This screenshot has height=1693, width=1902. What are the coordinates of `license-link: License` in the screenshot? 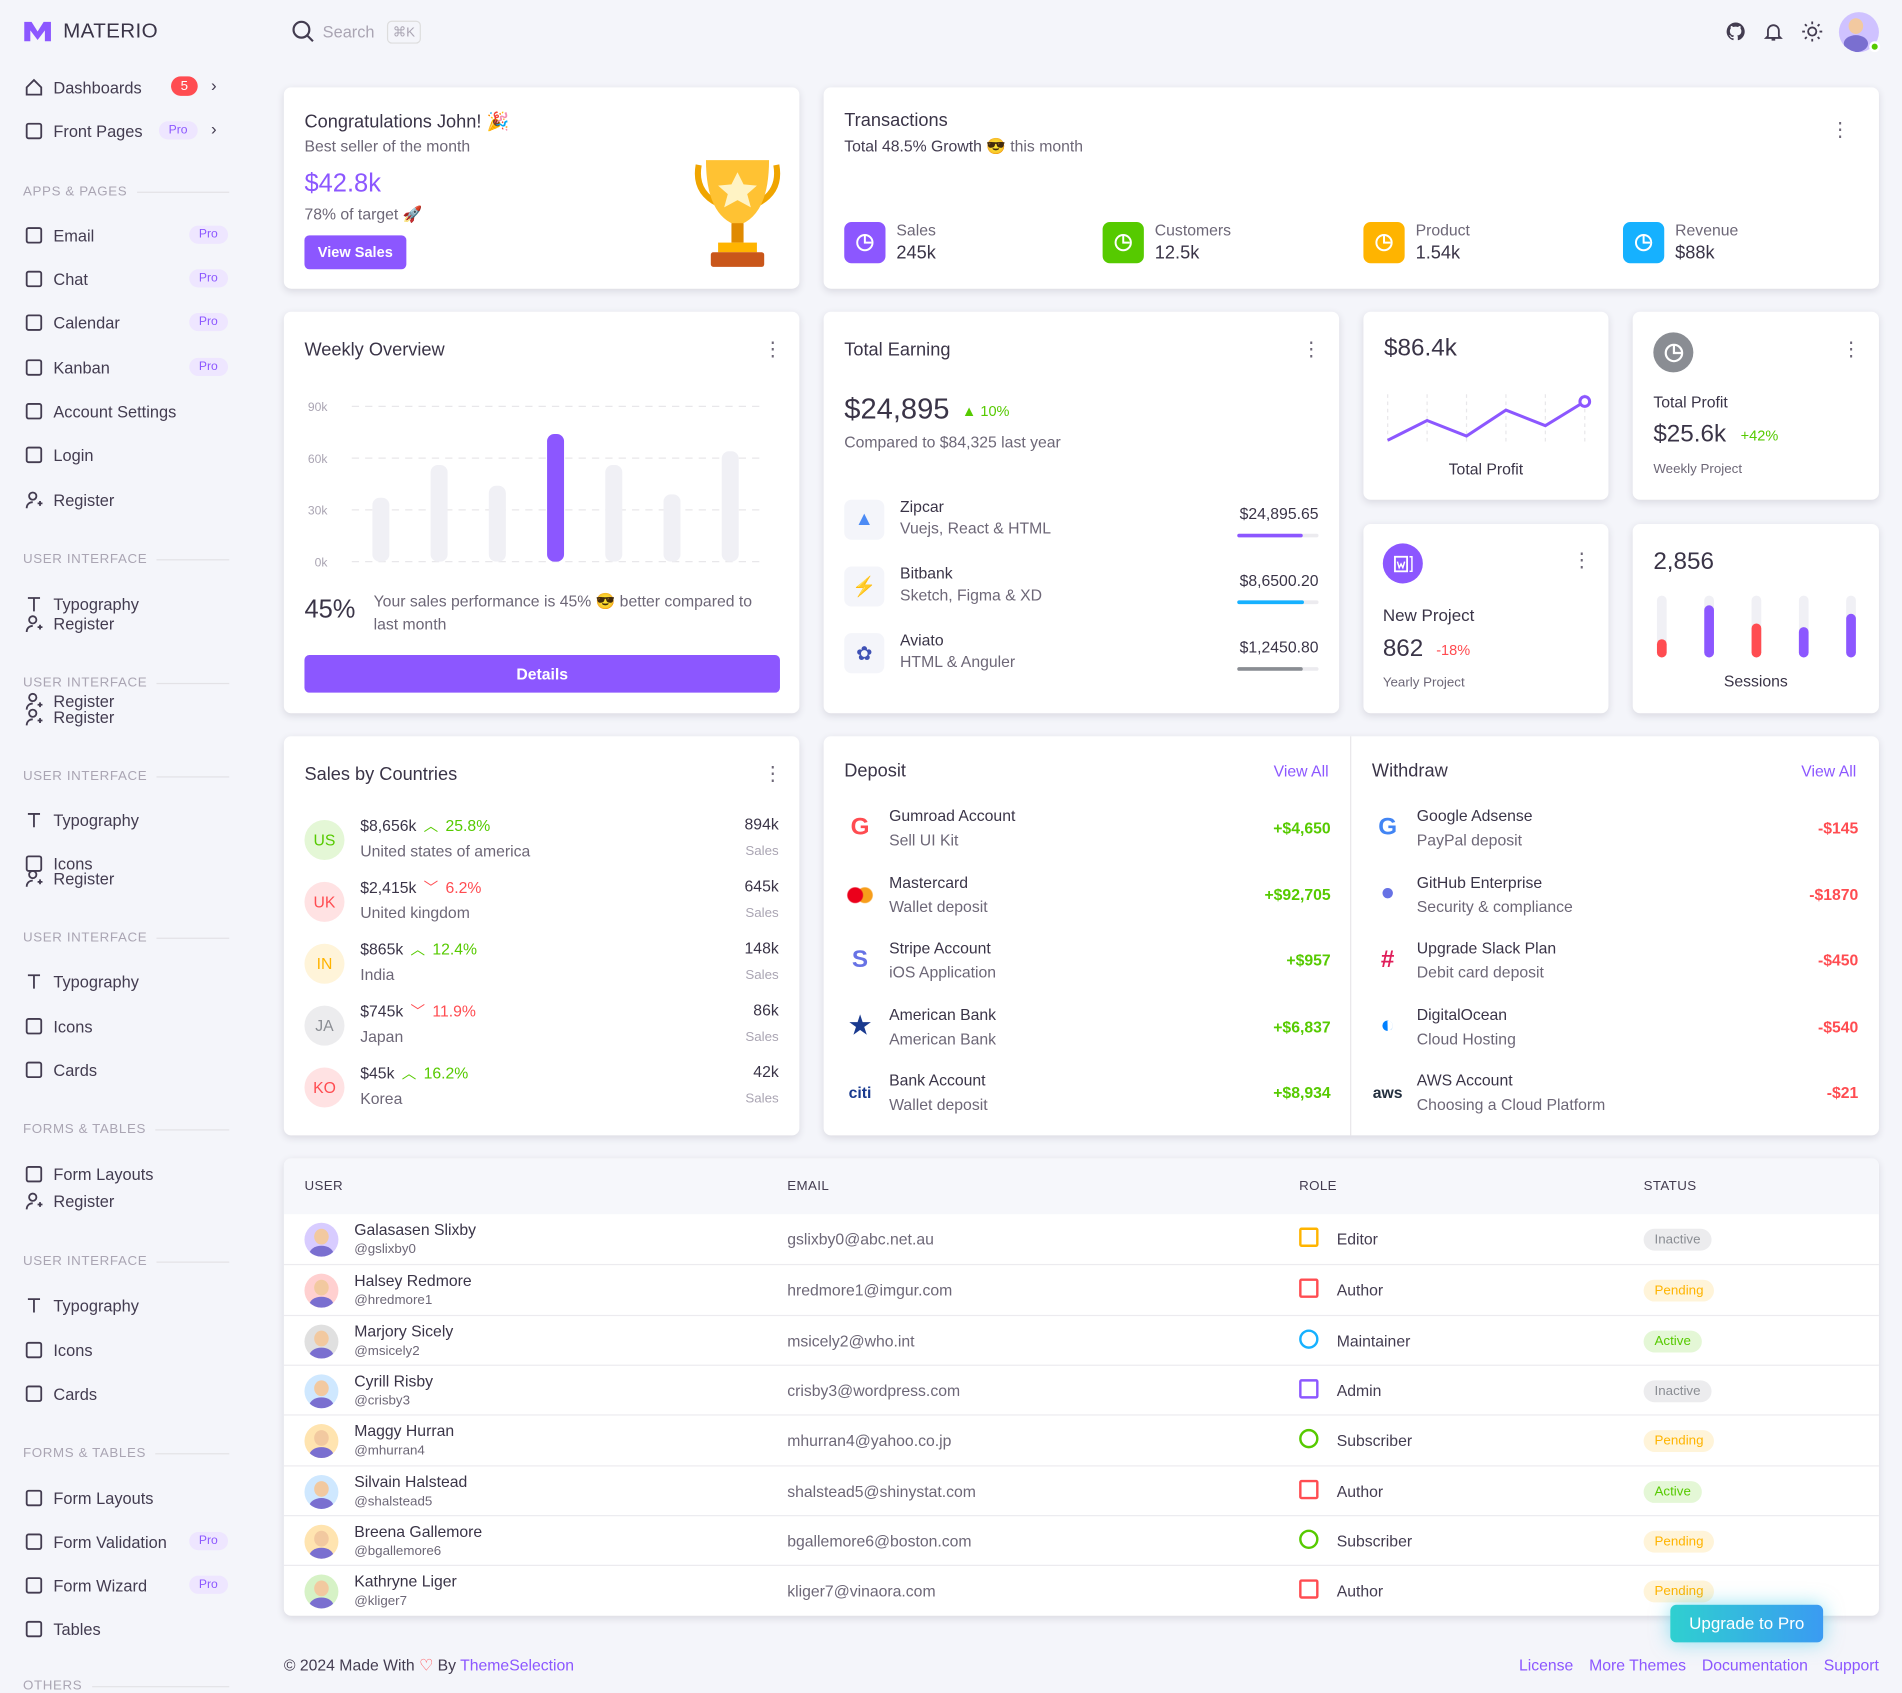 It's located at (1546, 1665).